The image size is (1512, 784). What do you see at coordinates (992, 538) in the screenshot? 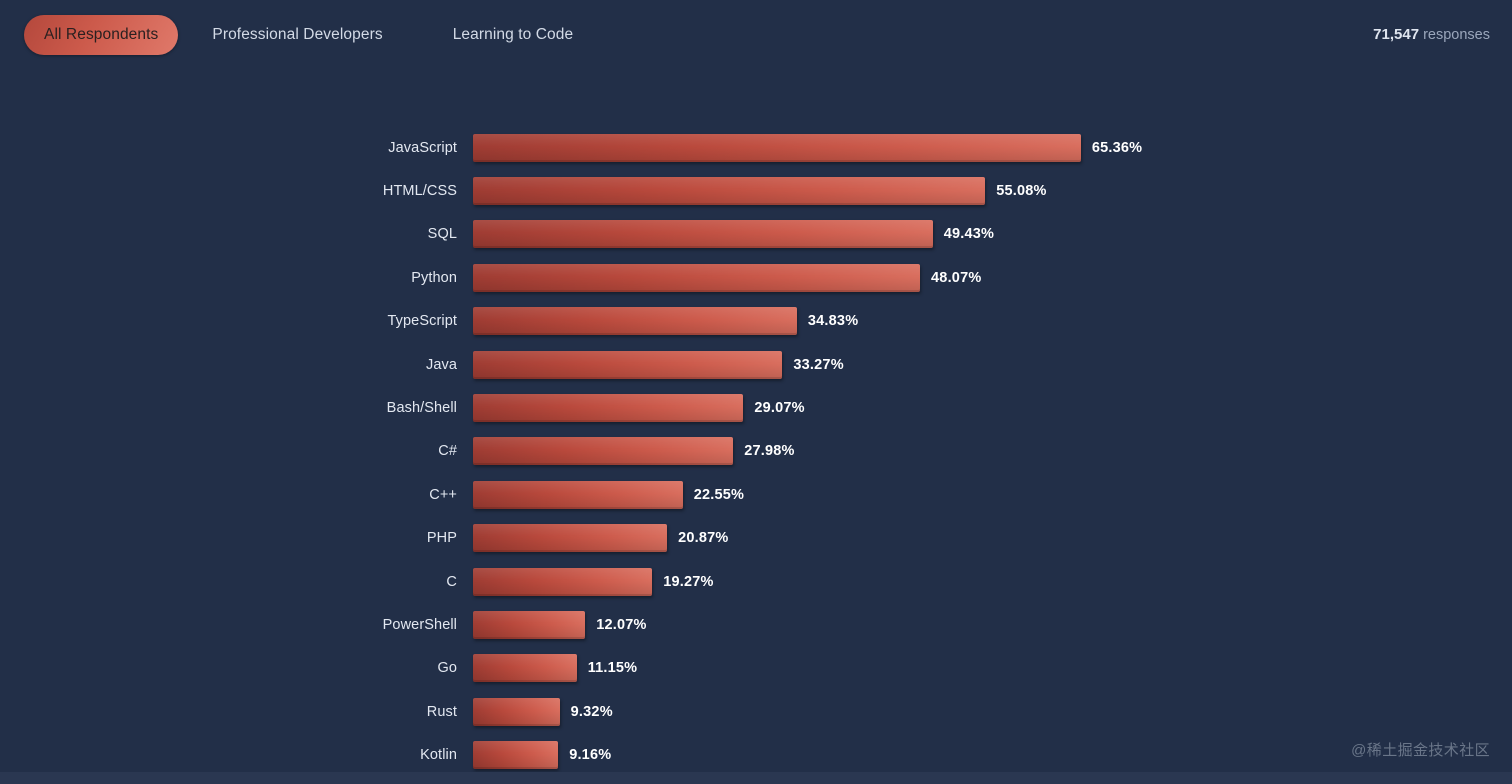
I see `bar-wrapper: 20.87%` at bounding box center [992, 538].